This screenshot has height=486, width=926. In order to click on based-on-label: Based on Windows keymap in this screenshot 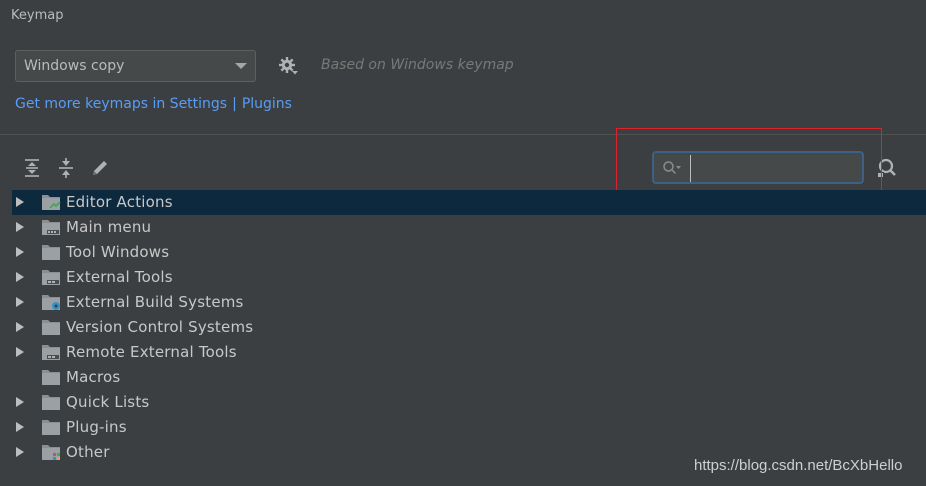, I will do `click(417, 65)`.